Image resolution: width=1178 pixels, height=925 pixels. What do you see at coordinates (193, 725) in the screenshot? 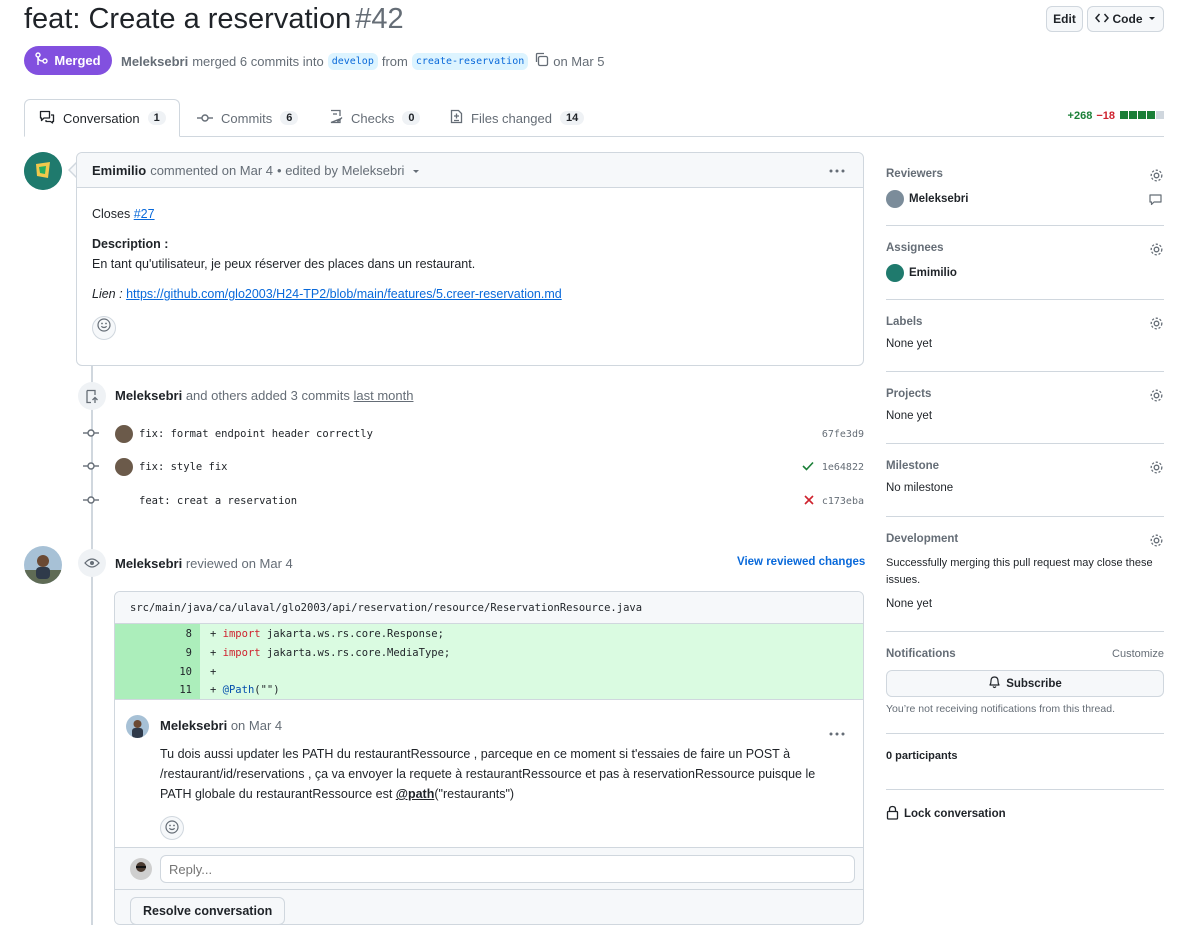
I see `review-comment-author: Meleksebri` at bounding box center [193, 725].